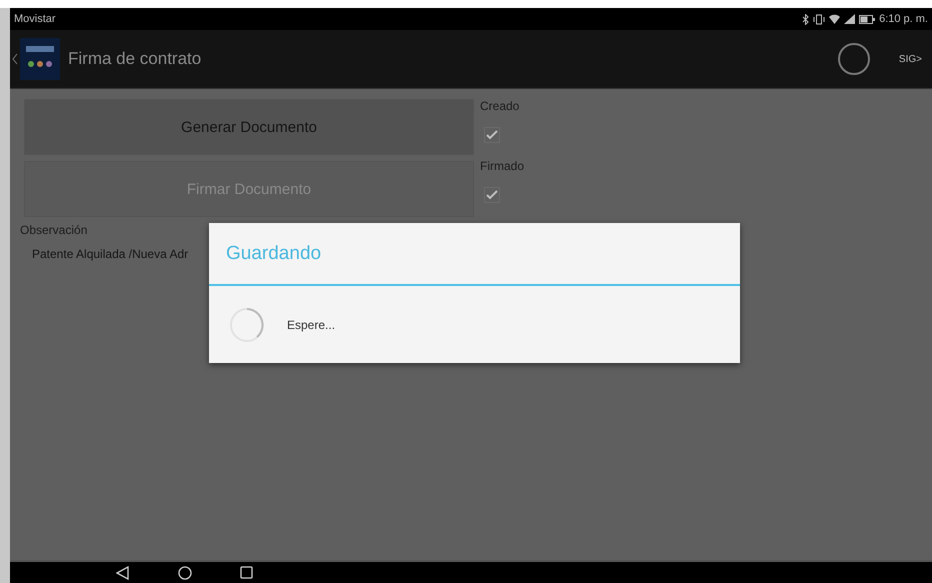 Image resolution: width=932 pixels, height=583 pixels. I want to click on battery-icon, so click(867, 19).